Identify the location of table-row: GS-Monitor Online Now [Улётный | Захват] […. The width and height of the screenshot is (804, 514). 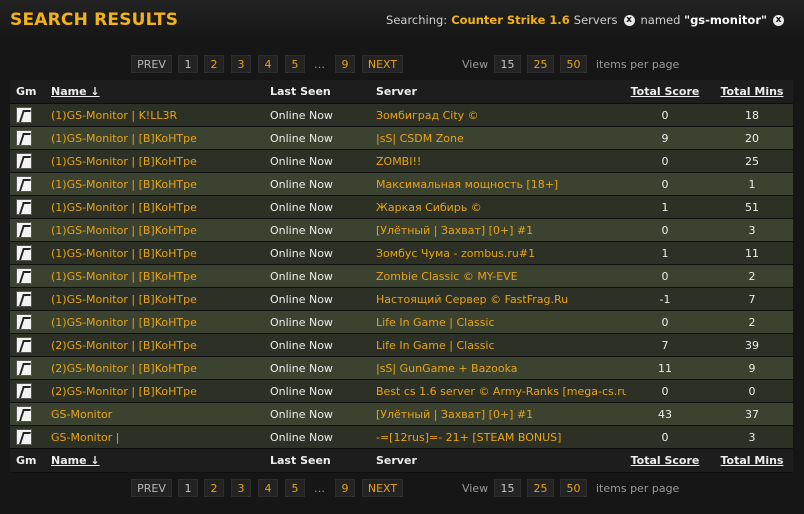
(401, 414).